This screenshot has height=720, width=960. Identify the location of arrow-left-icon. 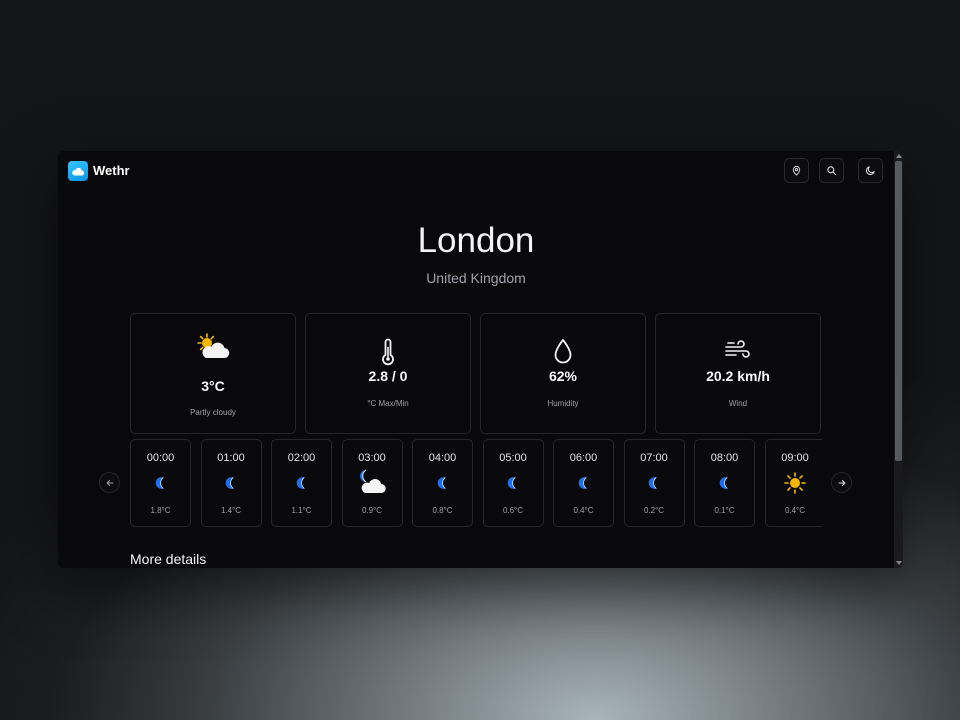
(109, 482).